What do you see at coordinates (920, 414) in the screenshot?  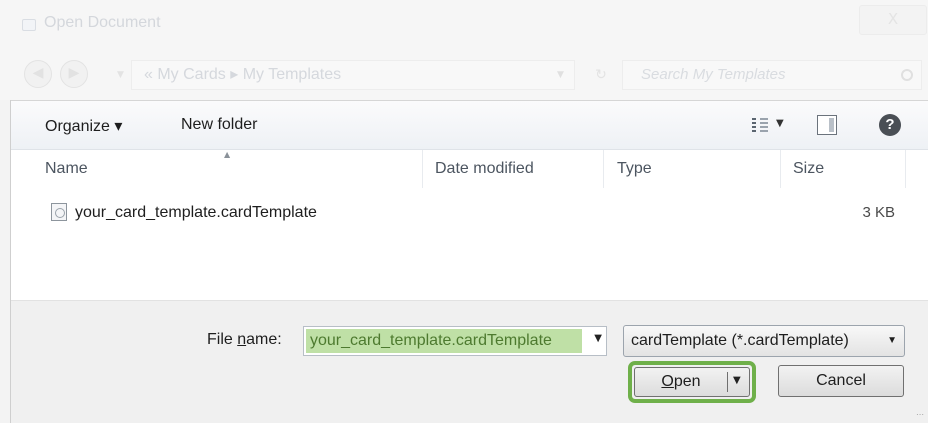 I see `resize-grip-icon: ⋯` at bounding box center [920, 414].